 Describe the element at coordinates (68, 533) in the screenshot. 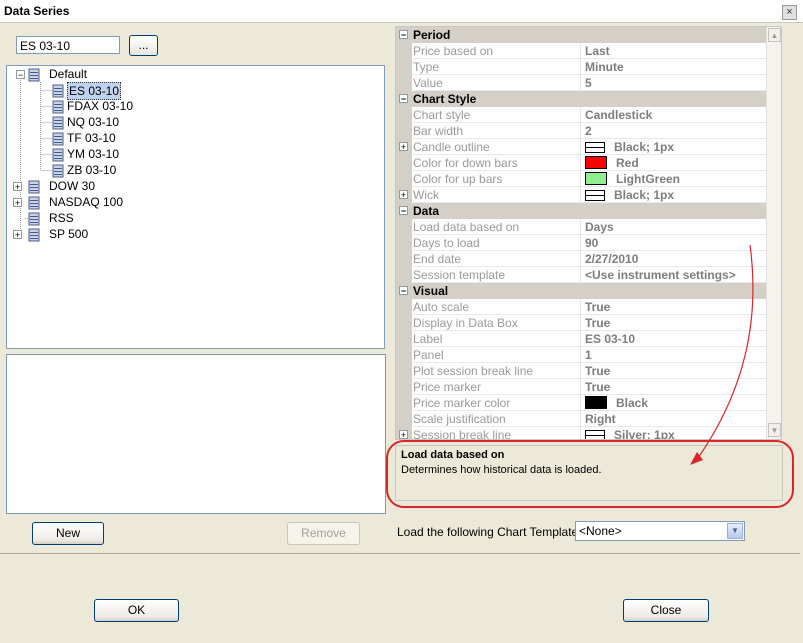

I see `new-button: New` at that location.